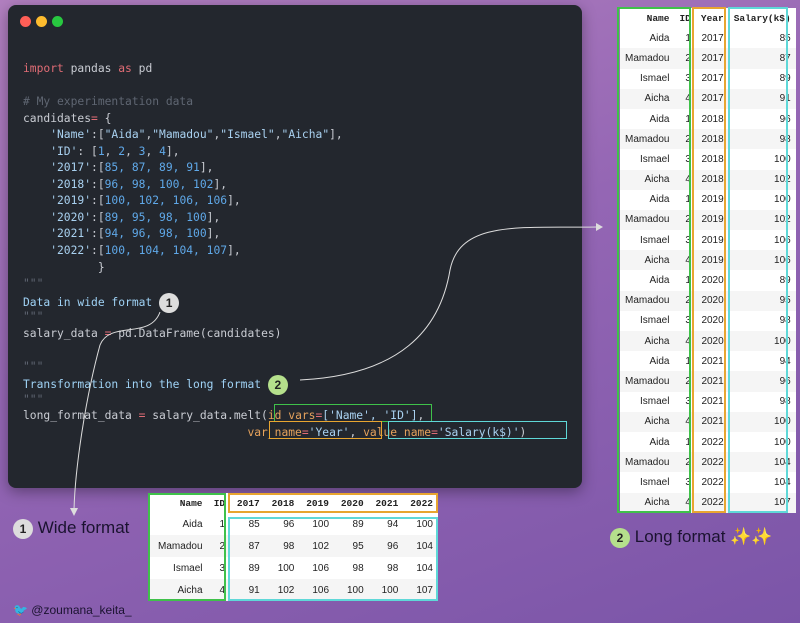 The width and height of the screenshot is (800, 623). Describe the element at coordinates (758, 260) in the screenshot. I see `long-salary-highlight` at that location.